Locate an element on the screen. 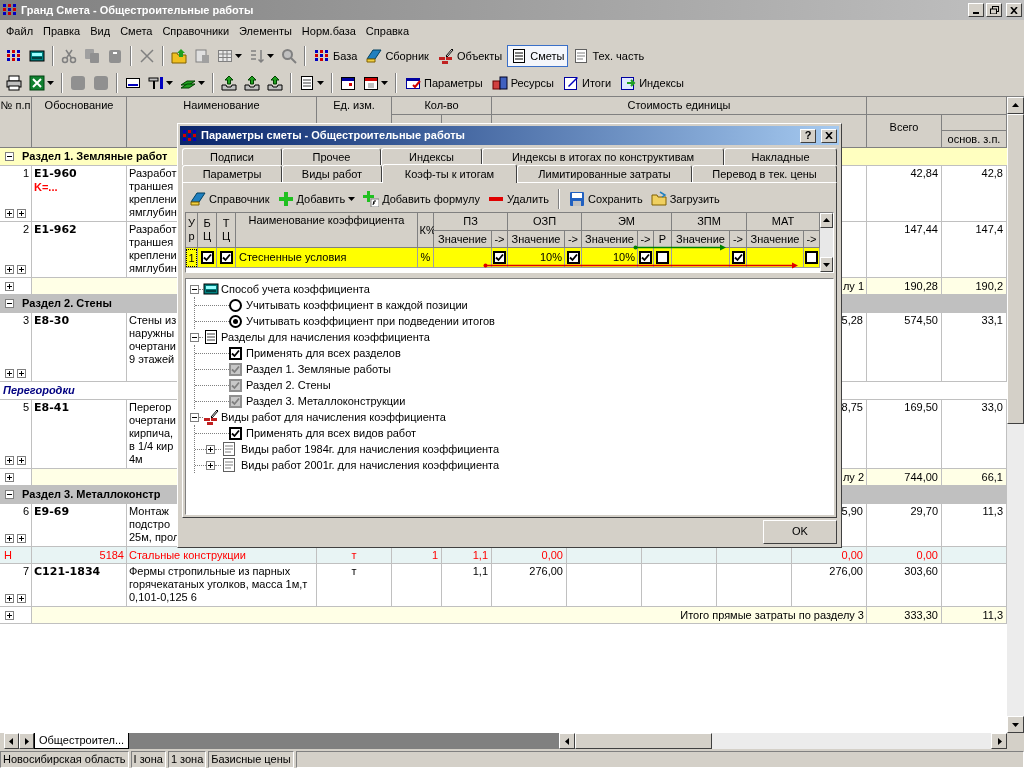  toolbar-button: База is located at coordinates (336, 56).